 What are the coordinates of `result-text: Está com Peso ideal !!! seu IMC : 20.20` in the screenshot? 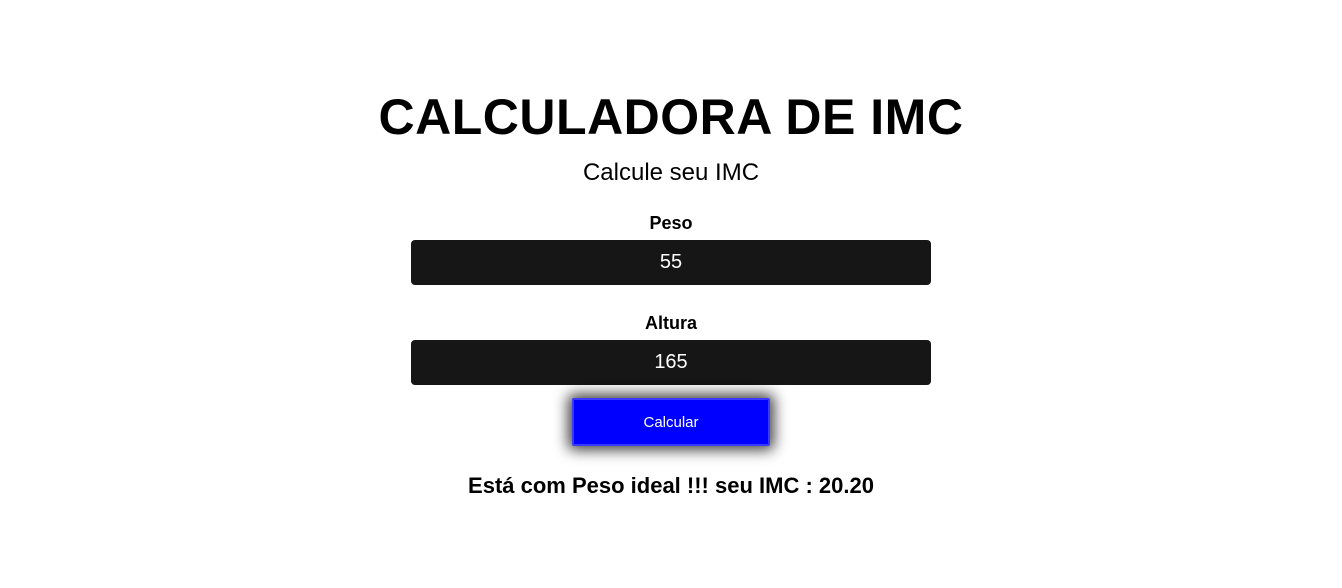 It's located at (671, 485).